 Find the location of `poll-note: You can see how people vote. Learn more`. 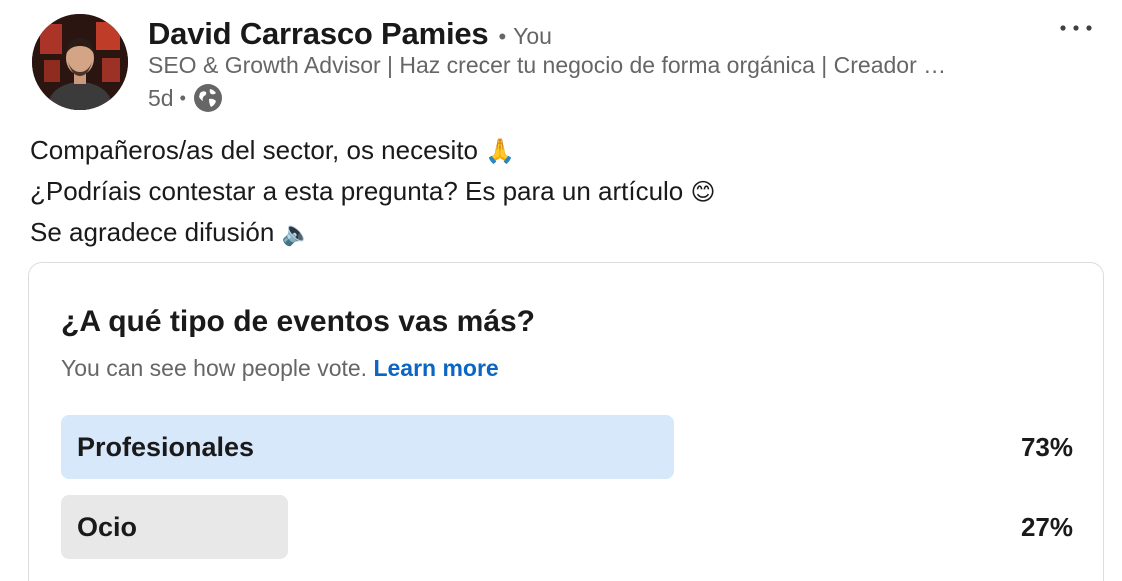

poll-note: You can see how people vote. Learn more is located at coordinates (280, 368).